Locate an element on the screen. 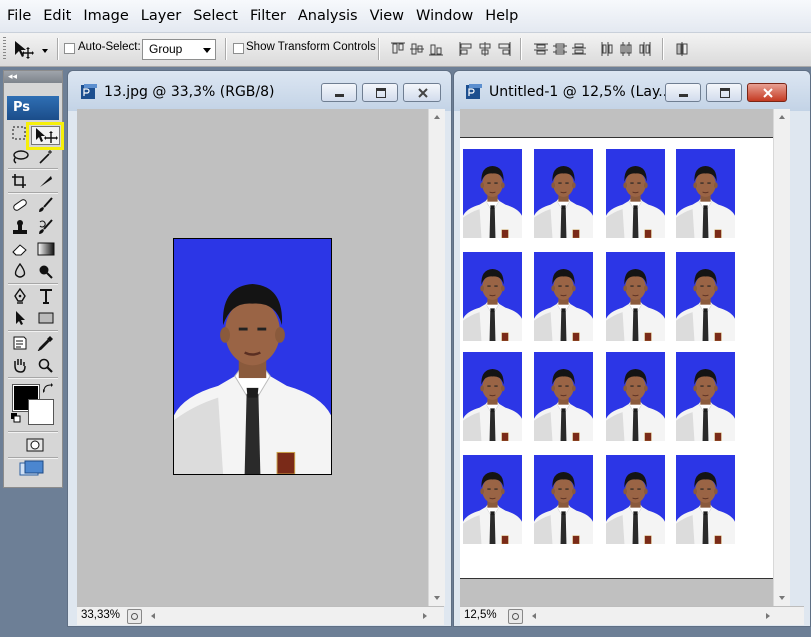  align-top-edges-icon is located at coordinates (398, 49).